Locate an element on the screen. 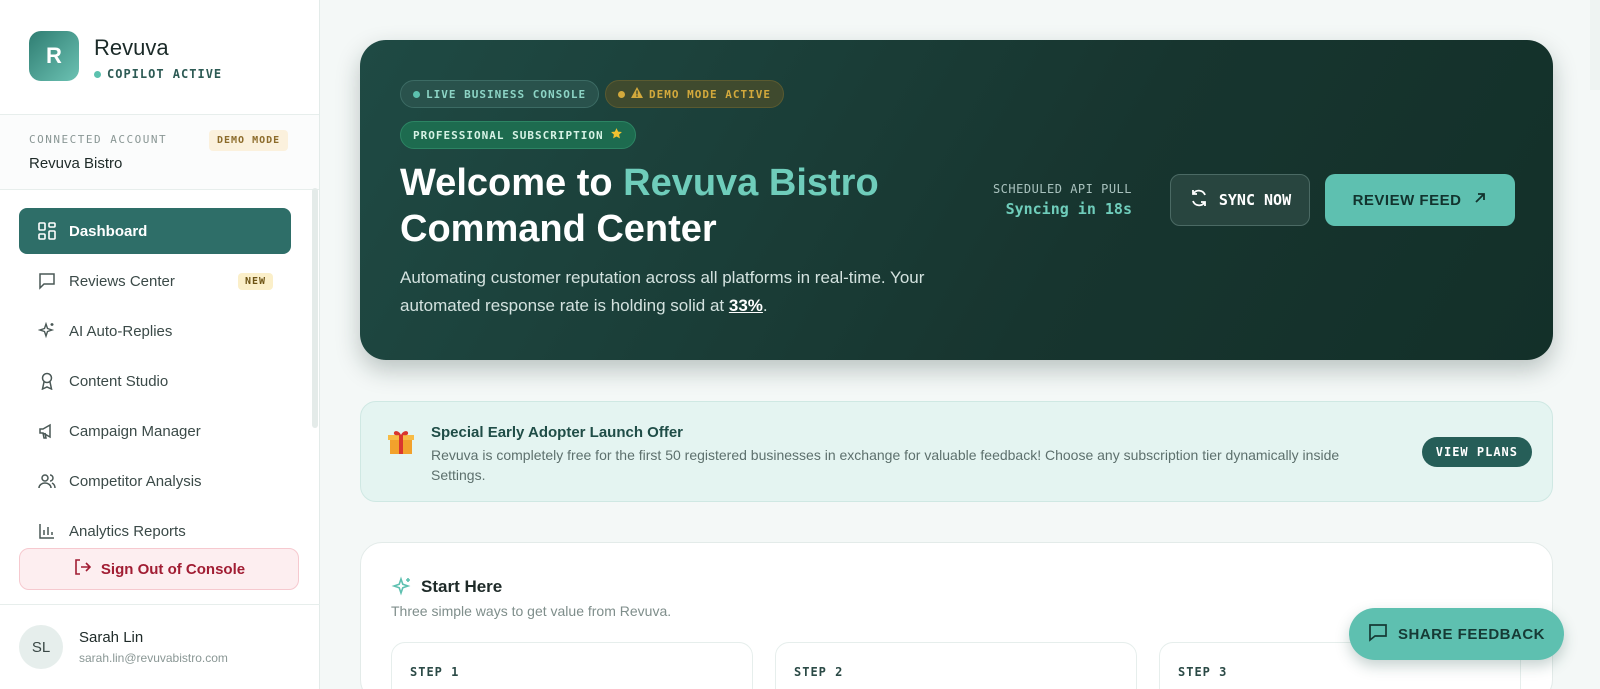  view-plans-button: VIEW PLANS is located at coordinates (1476, 452).